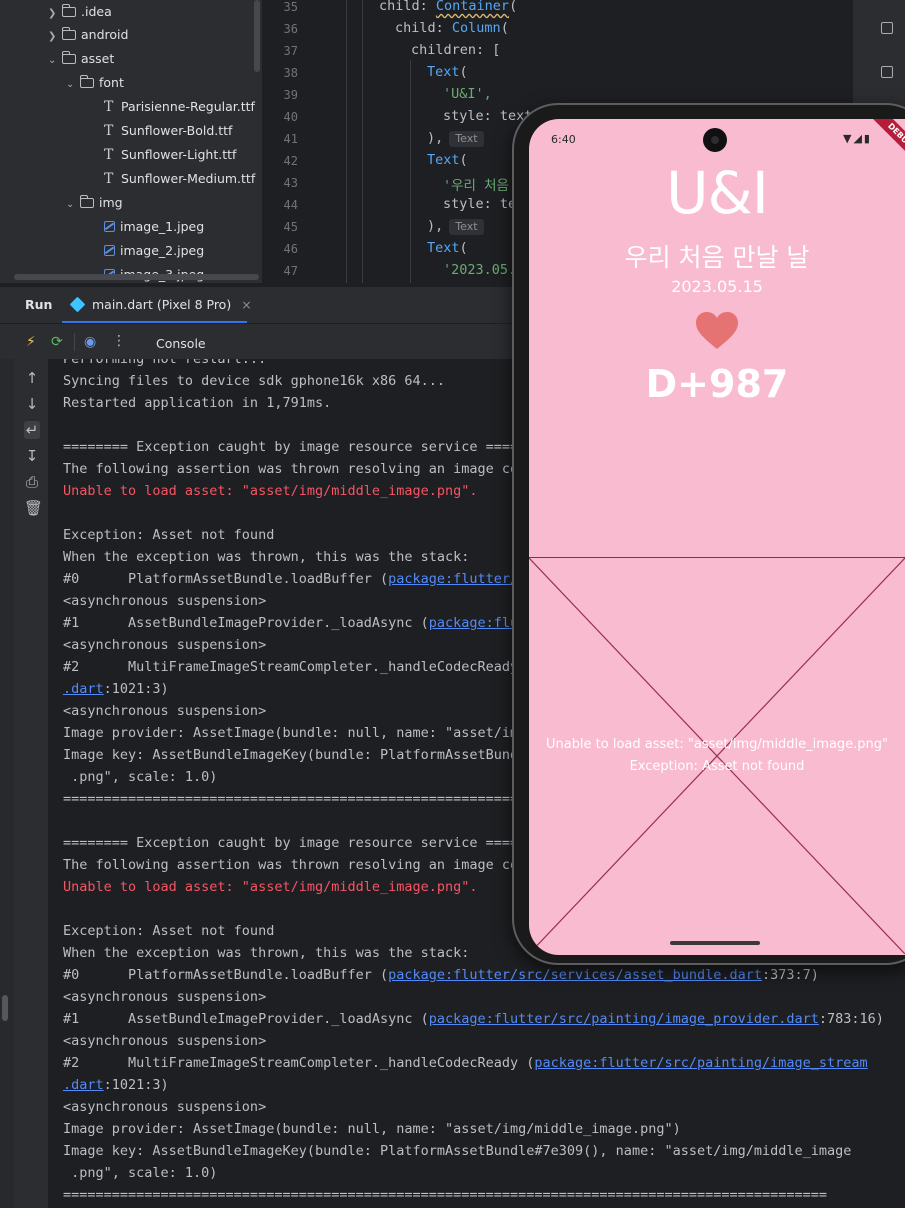 This screenshot has height=1208, width=905. Describe the element at coordinates (154, 251) in the screenshot. I see `tree-item-file: image_2.jpeg` at that location.